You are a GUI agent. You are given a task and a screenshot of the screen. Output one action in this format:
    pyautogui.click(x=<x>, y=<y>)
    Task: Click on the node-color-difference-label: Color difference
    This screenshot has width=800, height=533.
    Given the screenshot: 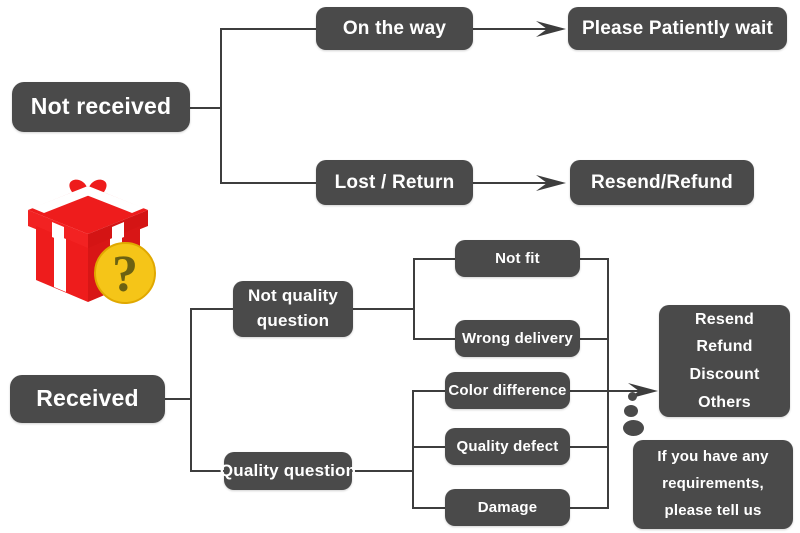 What is the action you would take?
    pyautogui.click(x=507, y=390)
    